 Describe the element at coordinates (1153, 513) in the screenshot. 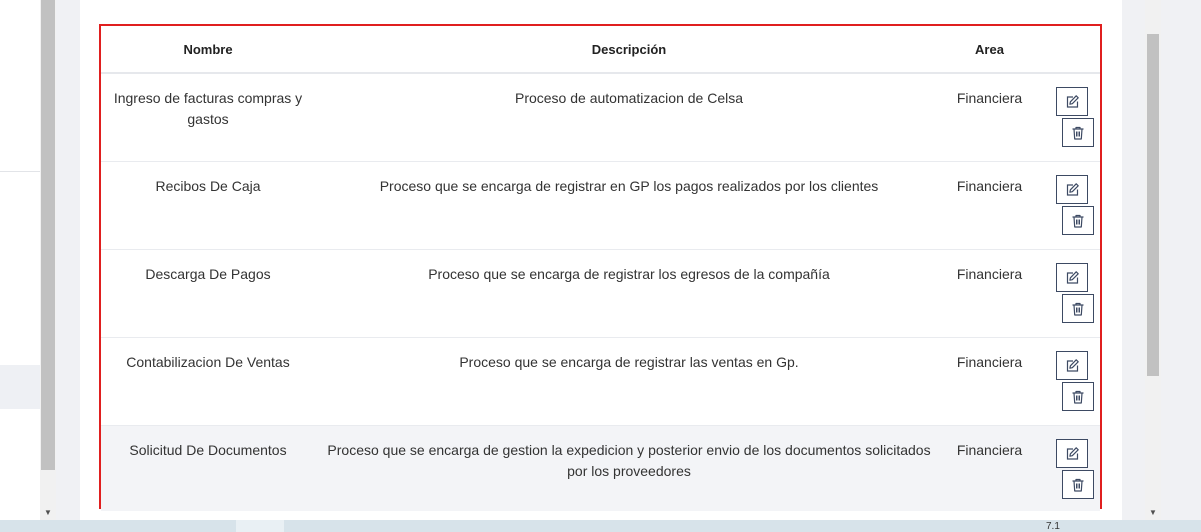

I see `right-scroll-down-icon: ▼` at that location.